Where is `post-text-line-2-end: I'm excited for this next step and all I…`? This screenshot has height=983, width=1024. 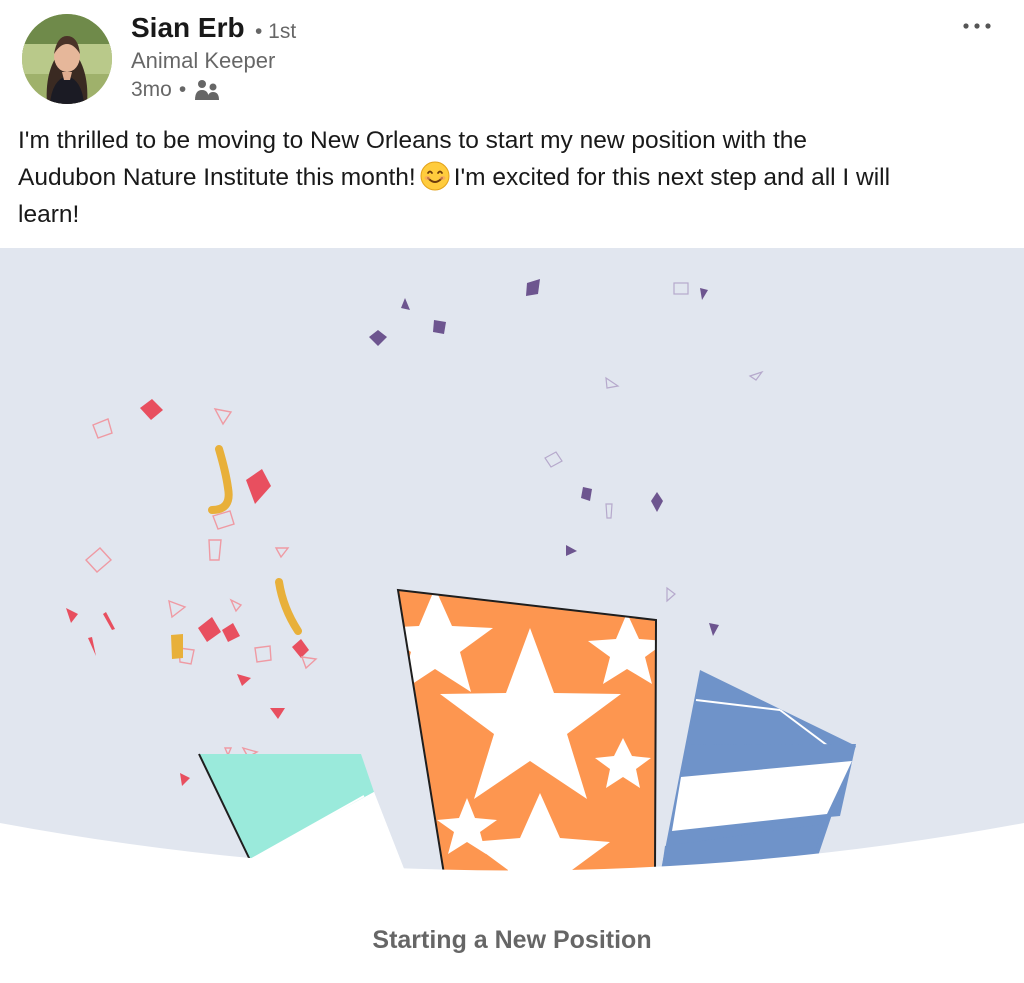 post-text-line-2-end: I'm excited for this next step and all I… is located at coordinates (672, 177).